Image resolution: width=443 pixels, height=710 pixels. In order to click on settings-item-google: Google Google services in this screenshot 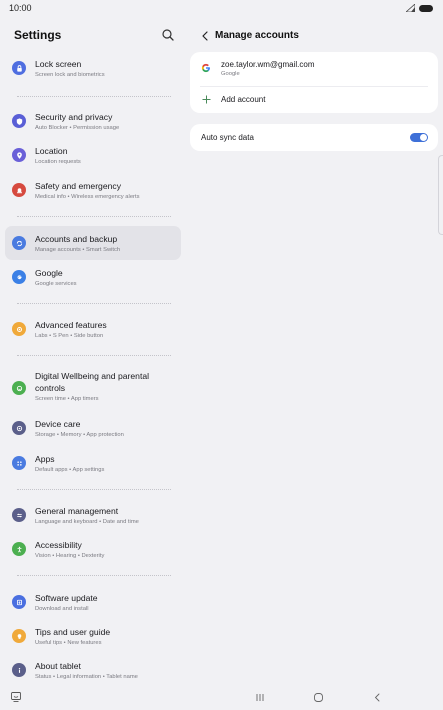, I will do `click(93, 277)`.